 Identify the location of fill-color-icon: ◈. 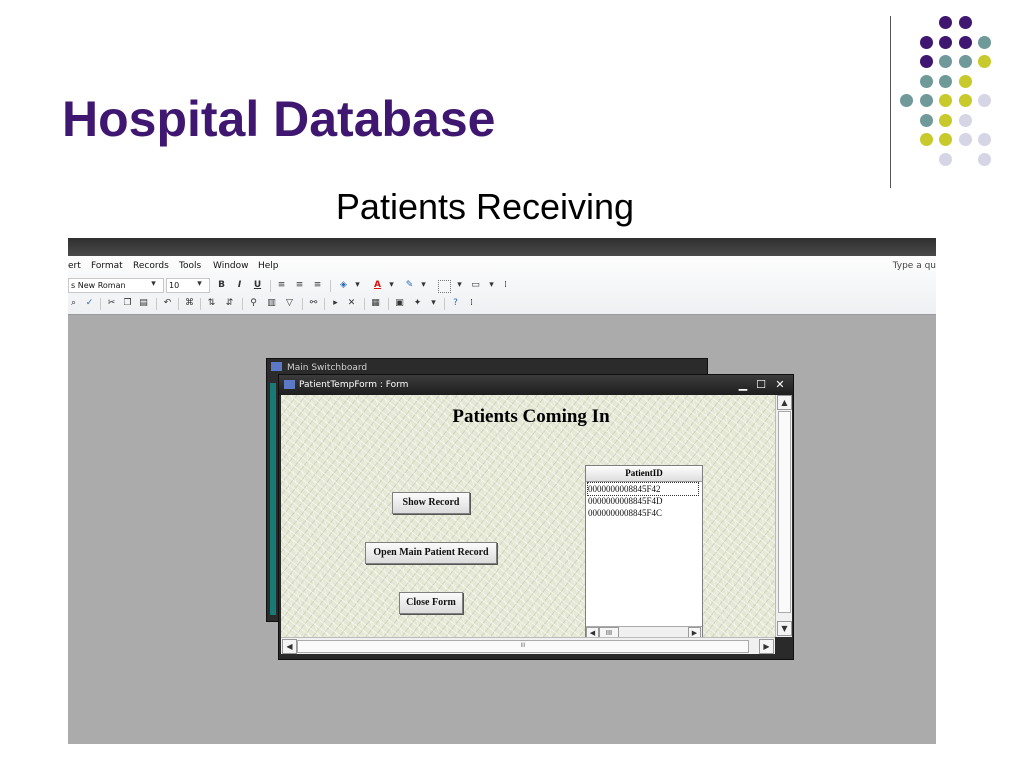
(343, 285).